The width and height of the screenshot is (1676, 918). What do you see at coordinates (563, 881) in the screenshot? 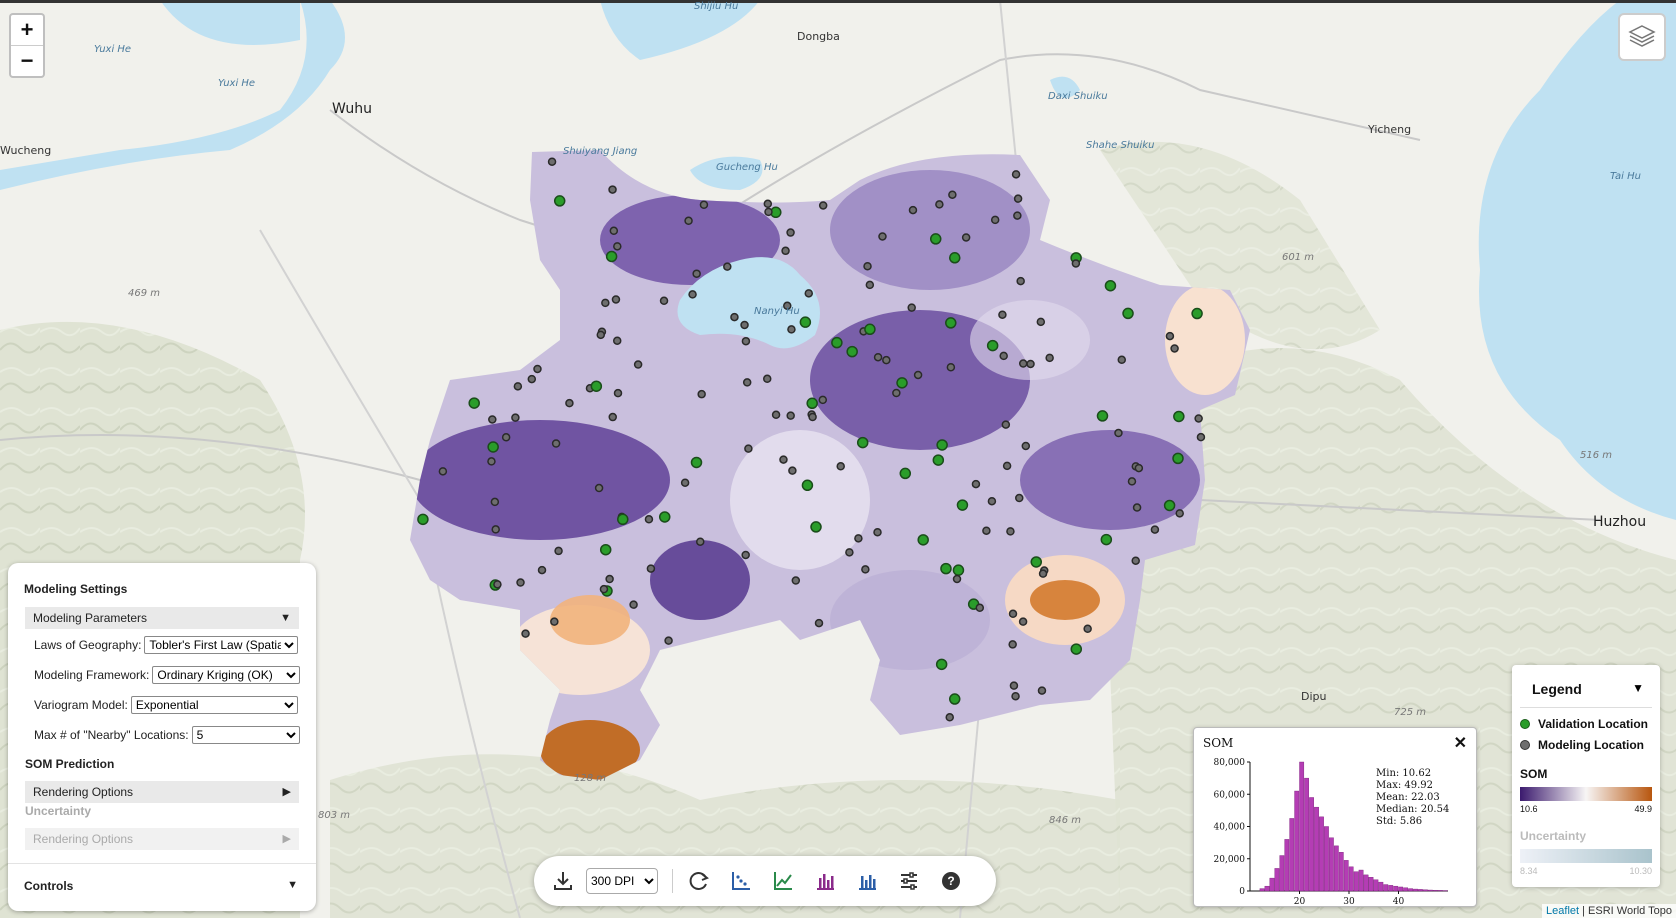
I see `download-button` at bounding box center [563, 881].